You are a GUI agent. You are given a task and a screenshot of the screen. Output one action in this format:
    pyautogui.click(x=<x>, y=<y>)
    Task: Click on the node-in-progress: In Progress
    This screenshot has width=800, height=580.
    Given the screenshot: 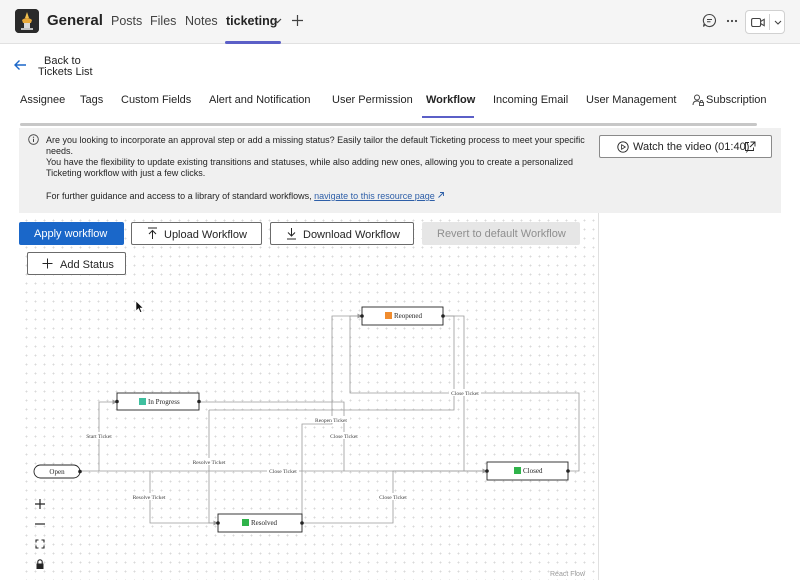 What is the action you would take?
    pyautogui.click(x=158, y=401)
    